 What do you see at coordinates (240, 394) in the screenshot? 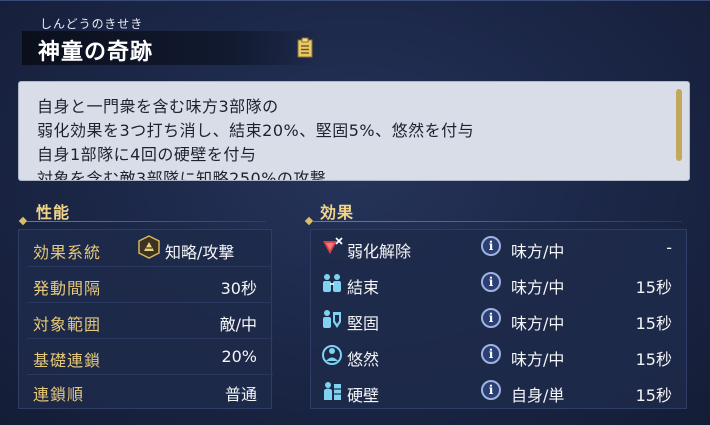
I see `chain-order-value: 普通` at bounding box center [240, 394].